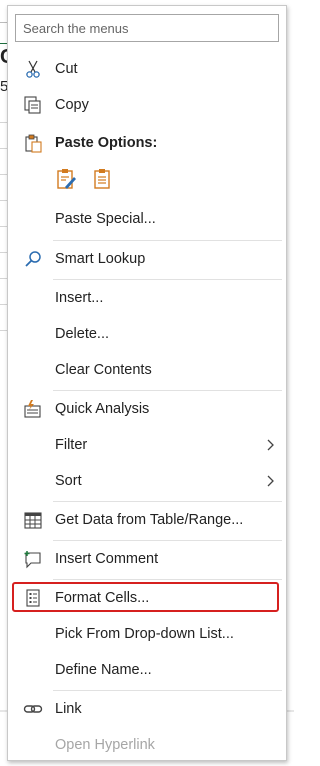  I want to click on search-icon, so click(33, 259).